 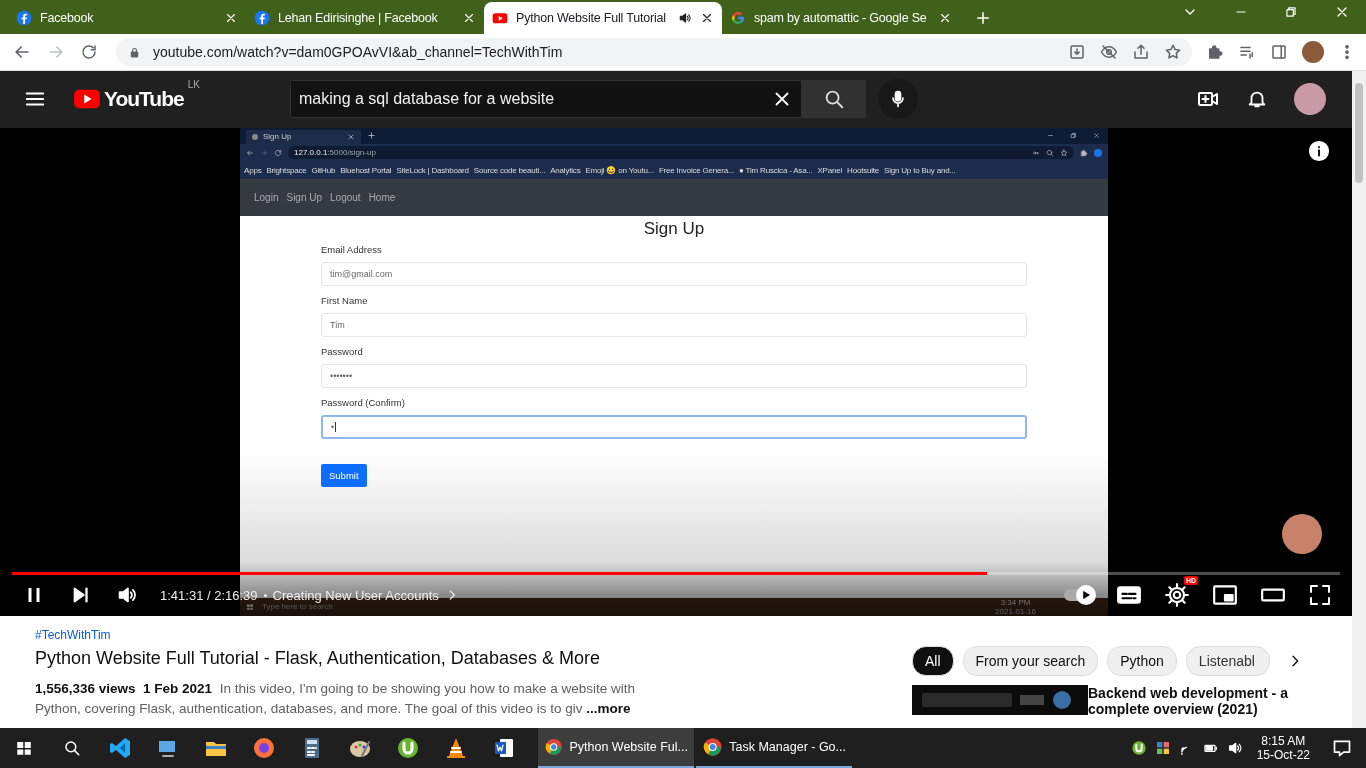 What do you see at coordinates (1177, 595) in the screenshot?
I see `settings-icon` at bounding box center [1177, 595].